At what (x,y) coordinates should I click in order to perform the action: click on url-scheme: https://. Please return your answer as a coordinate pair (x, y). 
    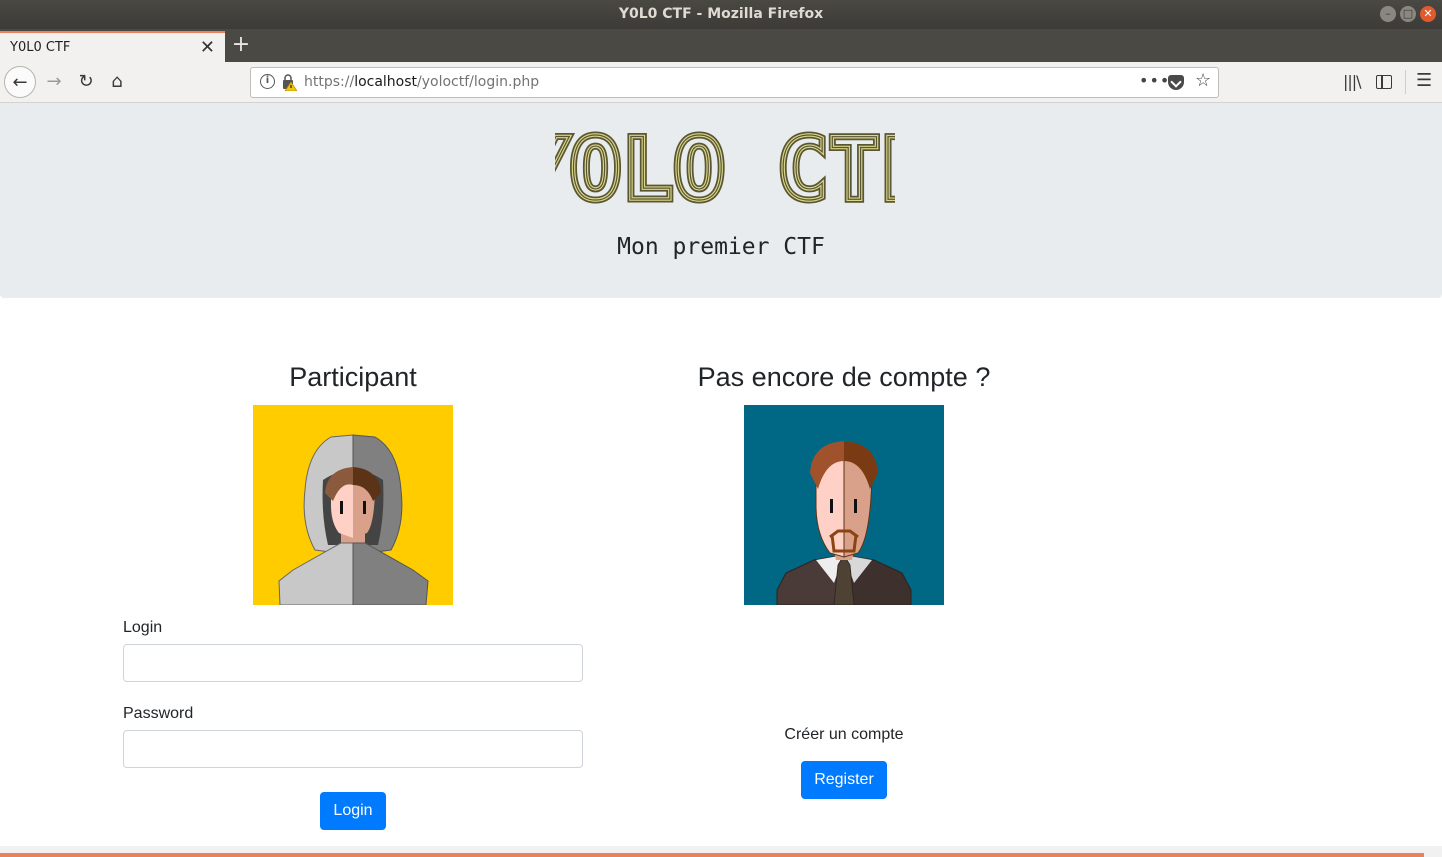
    Looking at the image, I should click on (329, 82).